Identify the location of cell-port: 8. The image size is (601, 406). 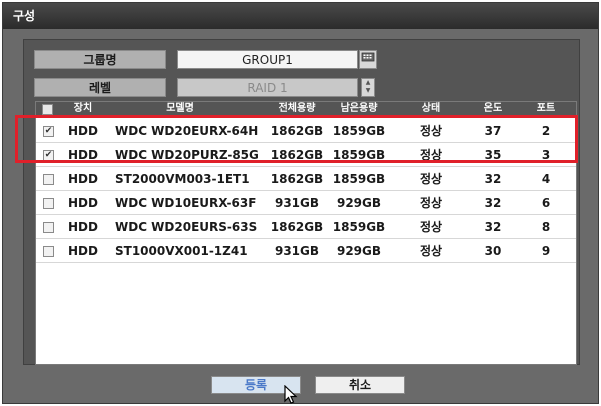
(546, 227).